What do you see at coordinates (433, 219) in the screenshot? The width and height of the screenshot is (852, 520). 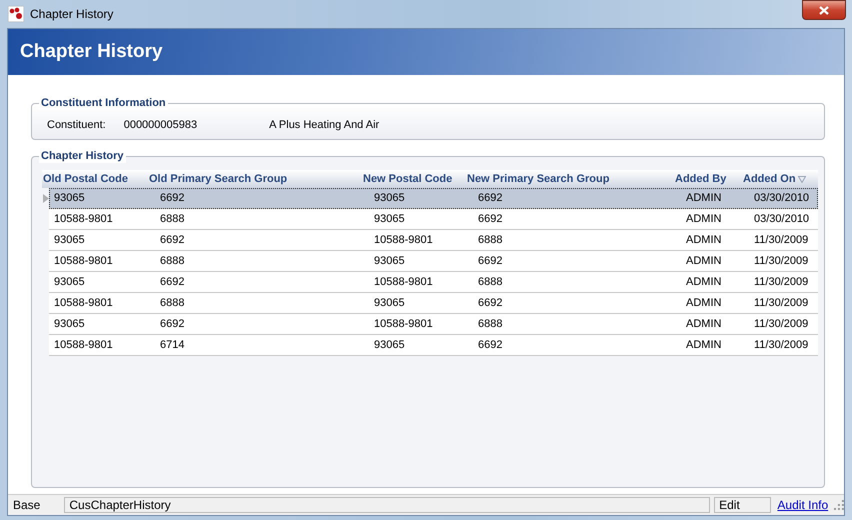 I see `table-row: 10588-9801 6888 93065 6692 ADMIN 03/30/2010` at bounding box center [433, 219].